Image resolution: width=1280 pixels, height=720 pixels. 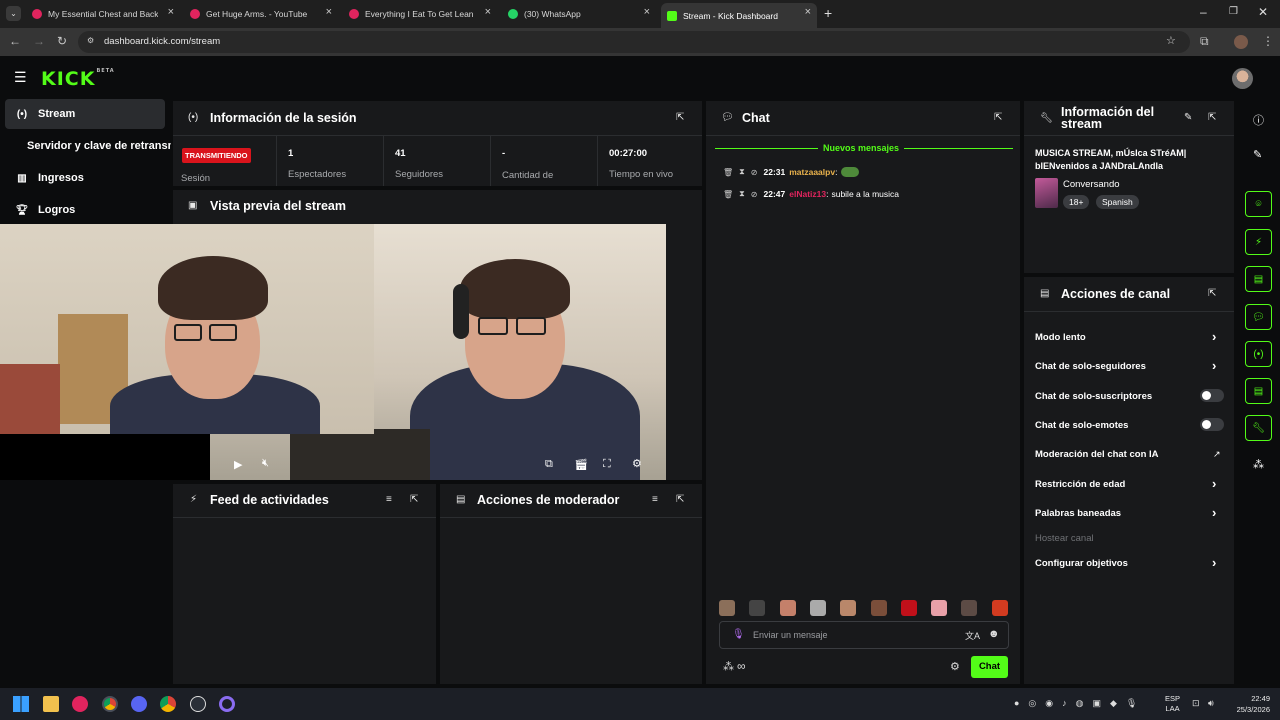 I want to click on external-link-icon: ↗, so click(x=1217, y=454).